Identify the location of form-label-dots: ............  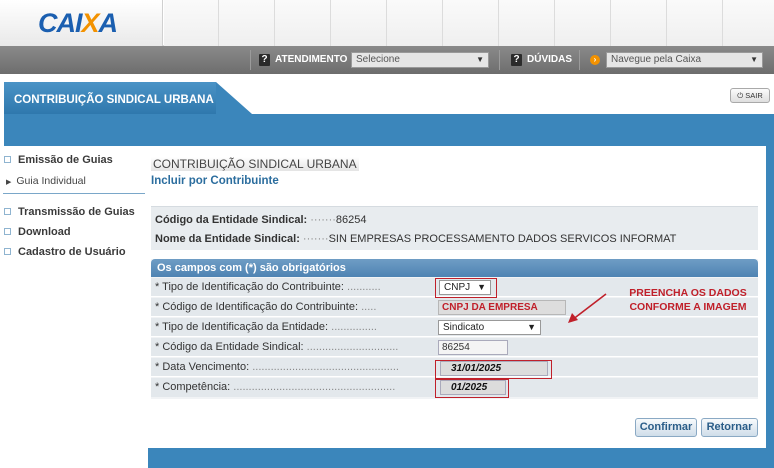
(364, 287).